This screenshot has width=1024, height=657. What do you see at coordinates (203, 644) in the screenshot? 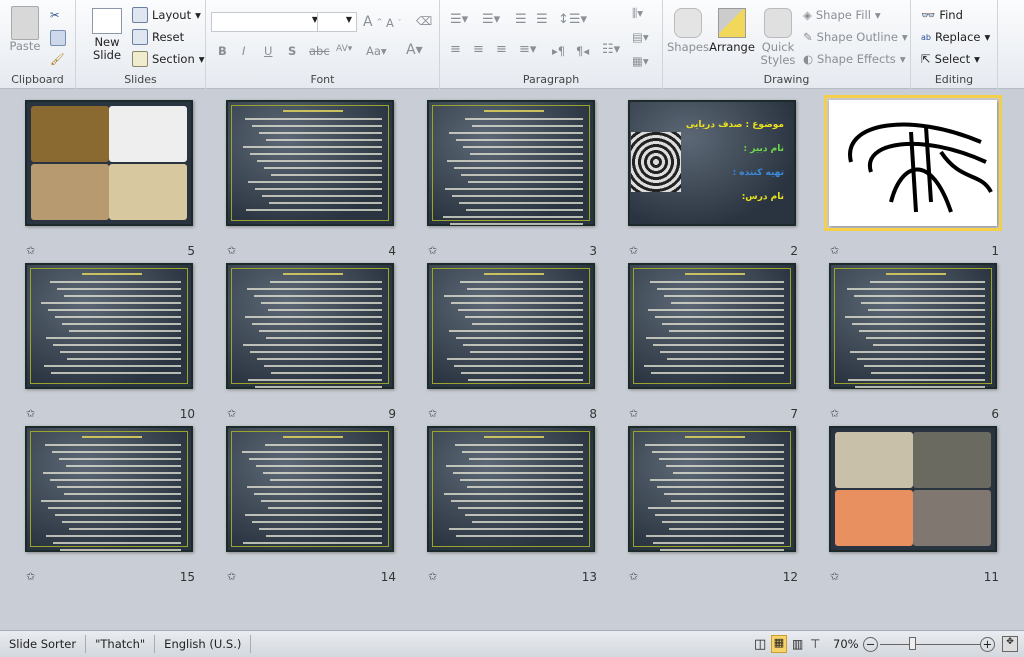
I see `language: English (U.S.)` at bounding box center [203, 644].